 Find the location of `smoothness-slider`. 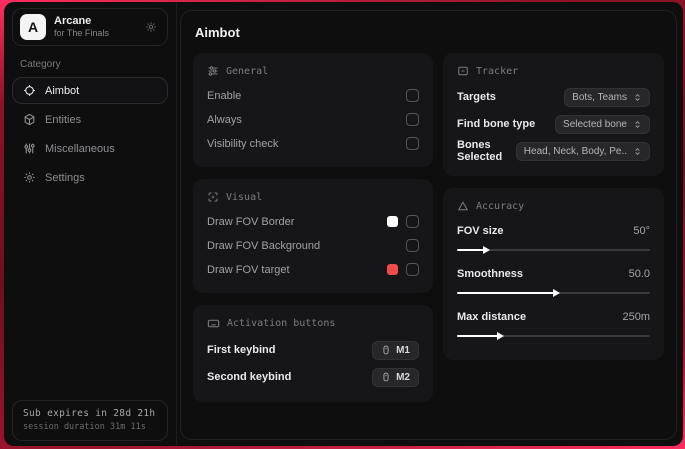

smoothness-slider is located at coordinates (553, 293).